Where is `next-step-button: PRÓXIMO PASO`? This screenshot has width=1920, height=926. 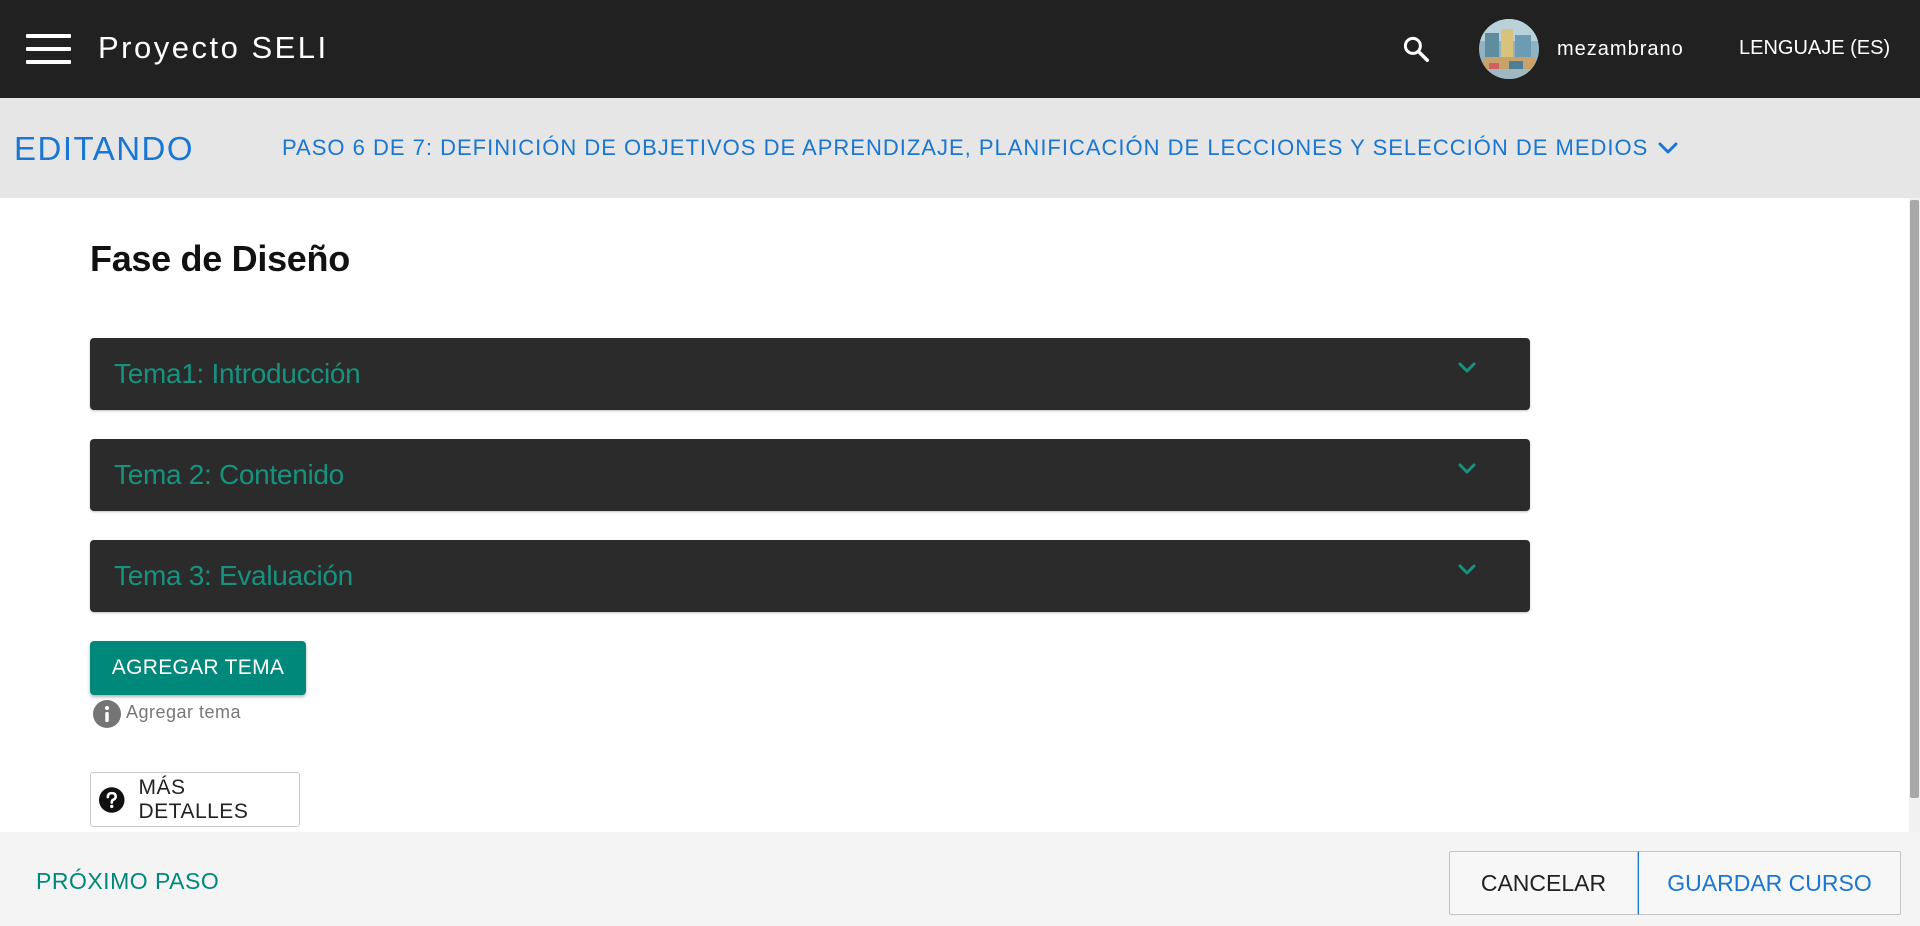 next-step-button: PRÓXIMO PASO is located at coordinates (127, 881).